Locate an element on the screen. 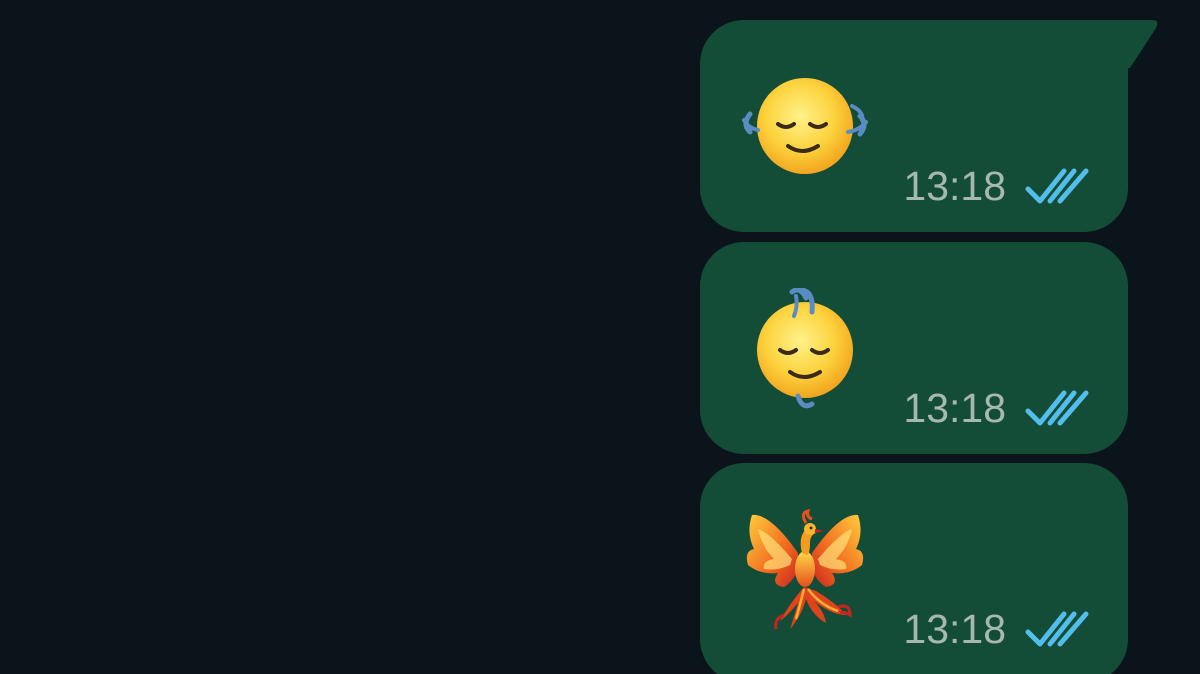 The image size is (1200, 674). bubble-tail is located at coordinates (1141, 44).